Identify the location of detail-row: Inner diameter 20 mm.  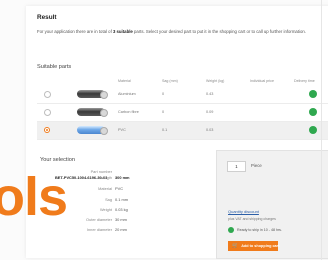
(107, 230).